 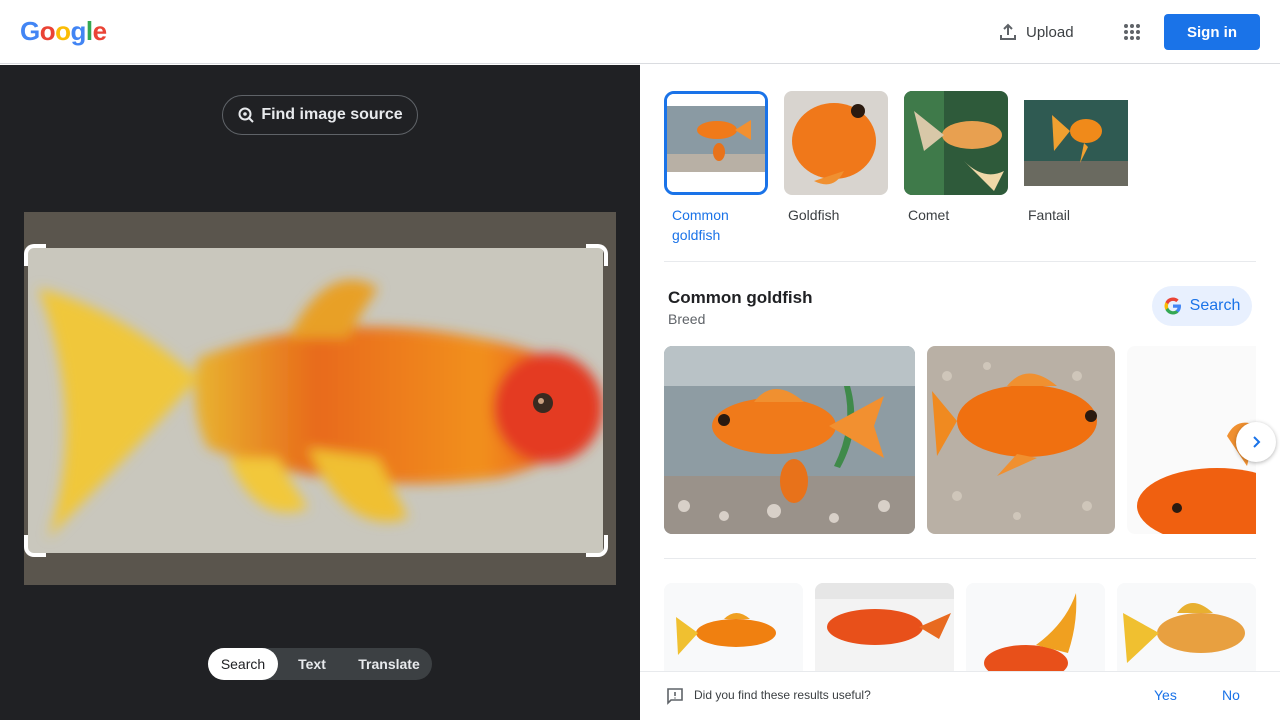 What do you see at coordinates (675, 696) in the screenshot?
I see `feedback-icon` at bounding box center [675, 696].